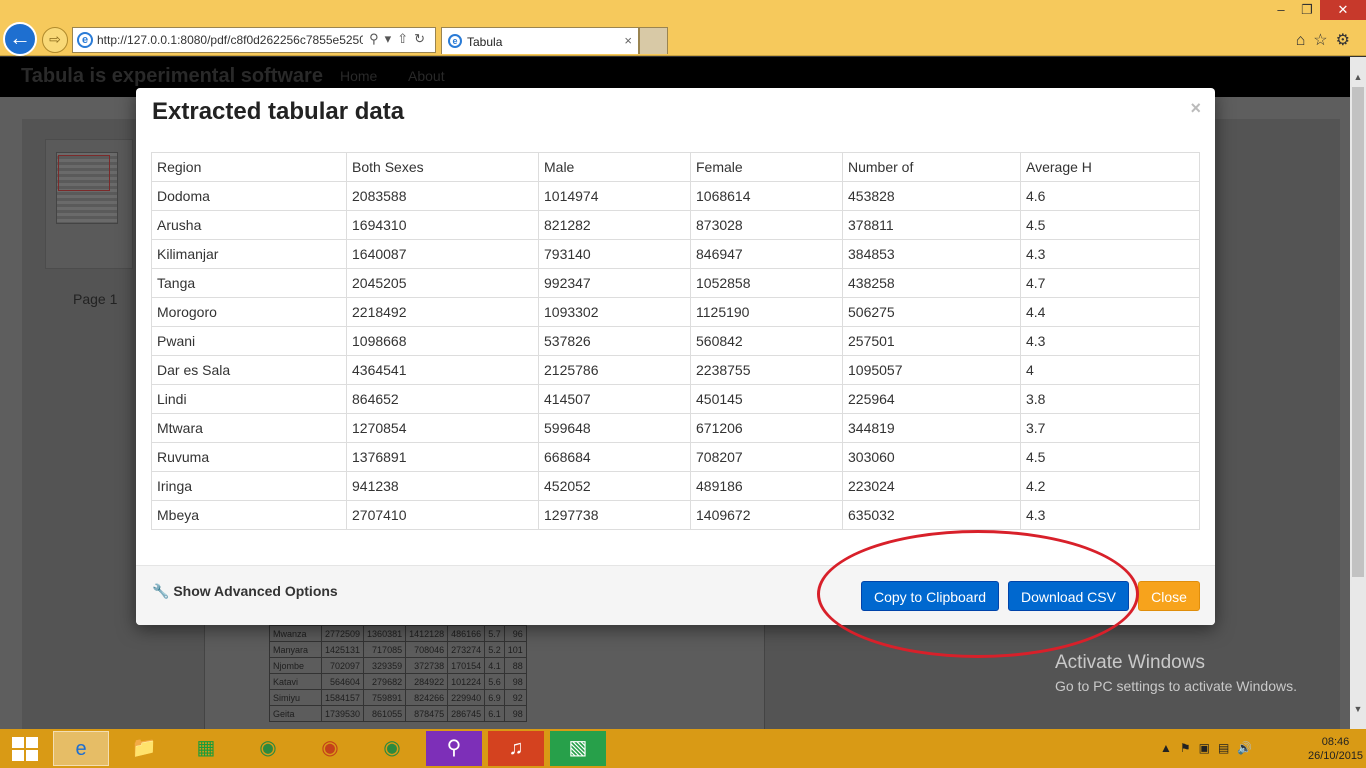 The image size is (1366, 768). Describe the element at coordinates (931, 457) in the screenshot. I see `table-cell: 303060` at that location.